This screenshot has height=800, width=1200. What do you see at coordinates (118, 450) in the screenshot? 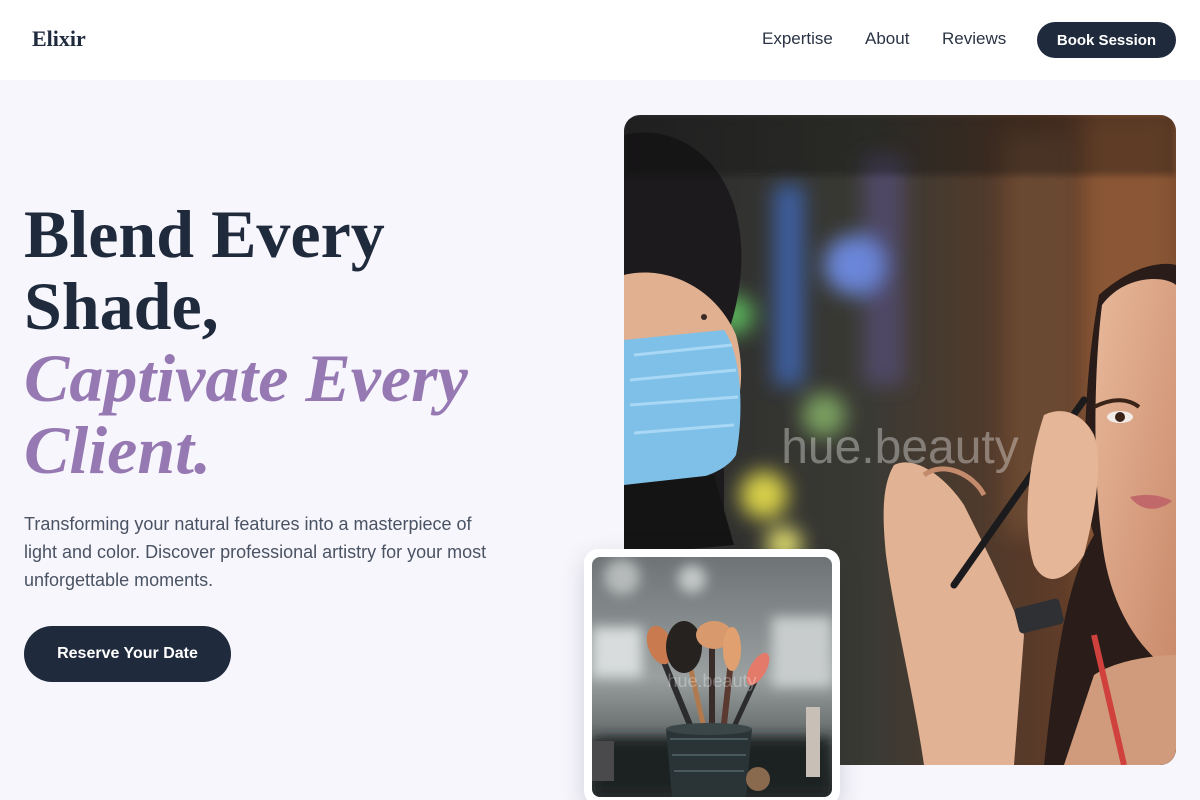
I see `headline-accent-line-2: Client.` at bounding box center [118, 450].